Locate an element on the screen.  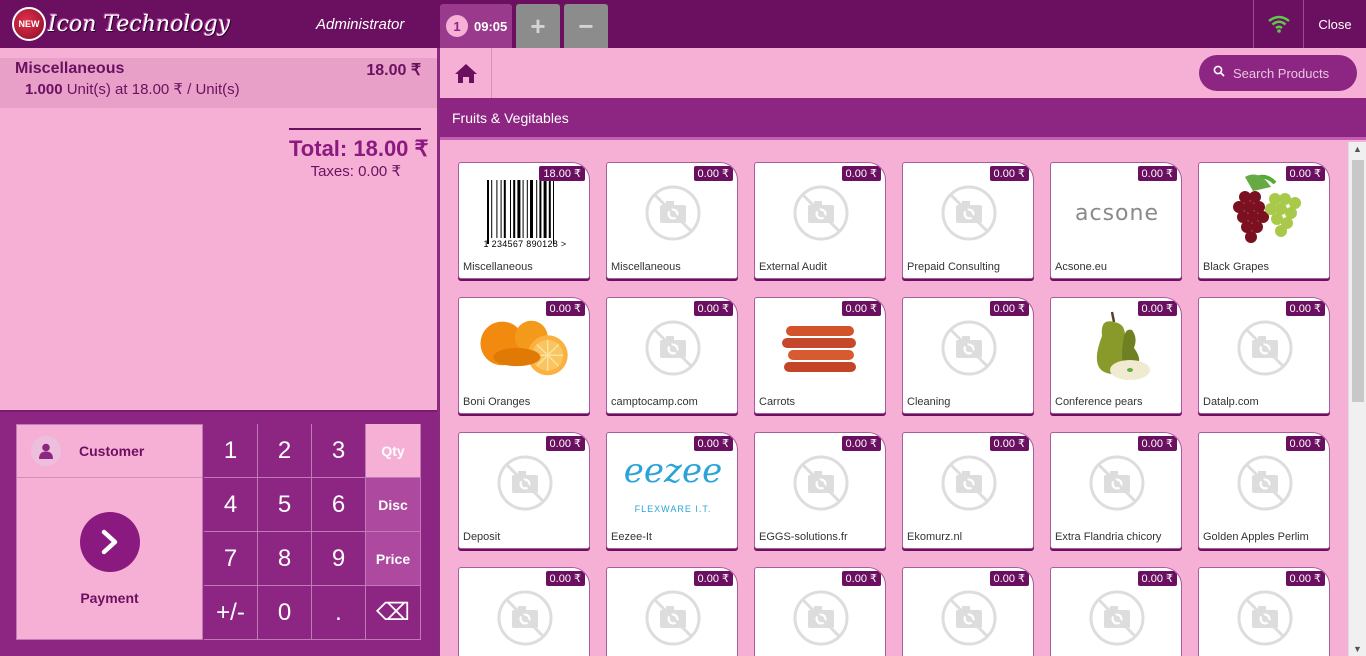
product-card: 1 234567 890128 > 18.00 ₹ Miscellaneous is located at coordinates (524, 220).